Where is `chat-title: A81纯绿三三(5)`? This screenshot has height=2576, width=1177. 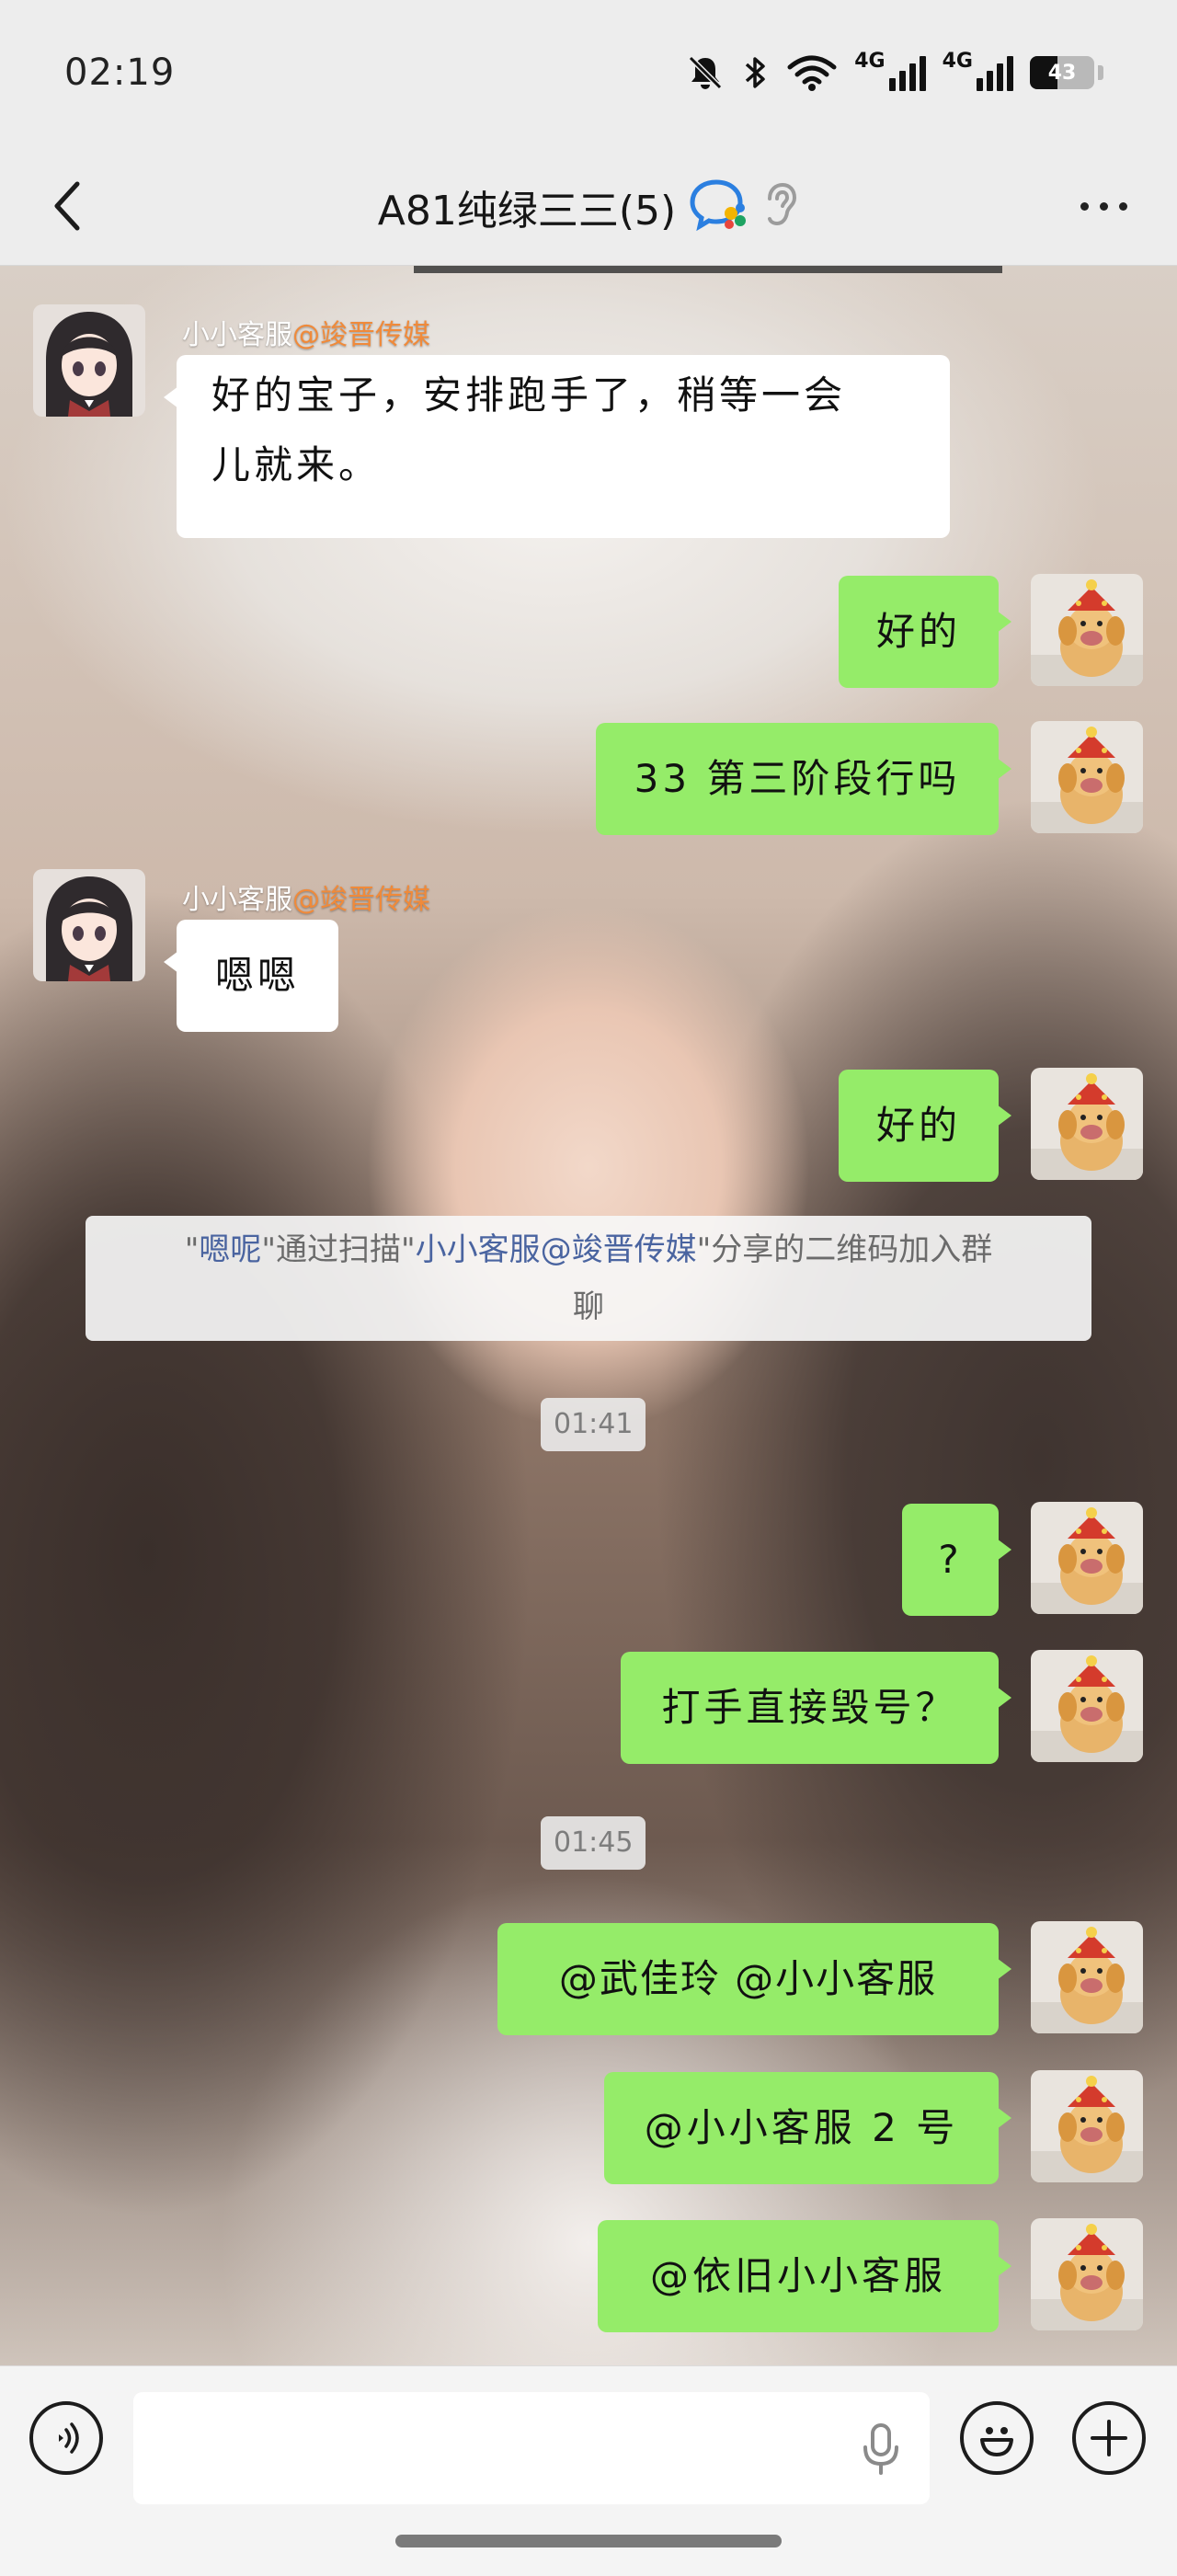
chat-title: A81纯绿三三(5) is located at coordinates (527, 211).